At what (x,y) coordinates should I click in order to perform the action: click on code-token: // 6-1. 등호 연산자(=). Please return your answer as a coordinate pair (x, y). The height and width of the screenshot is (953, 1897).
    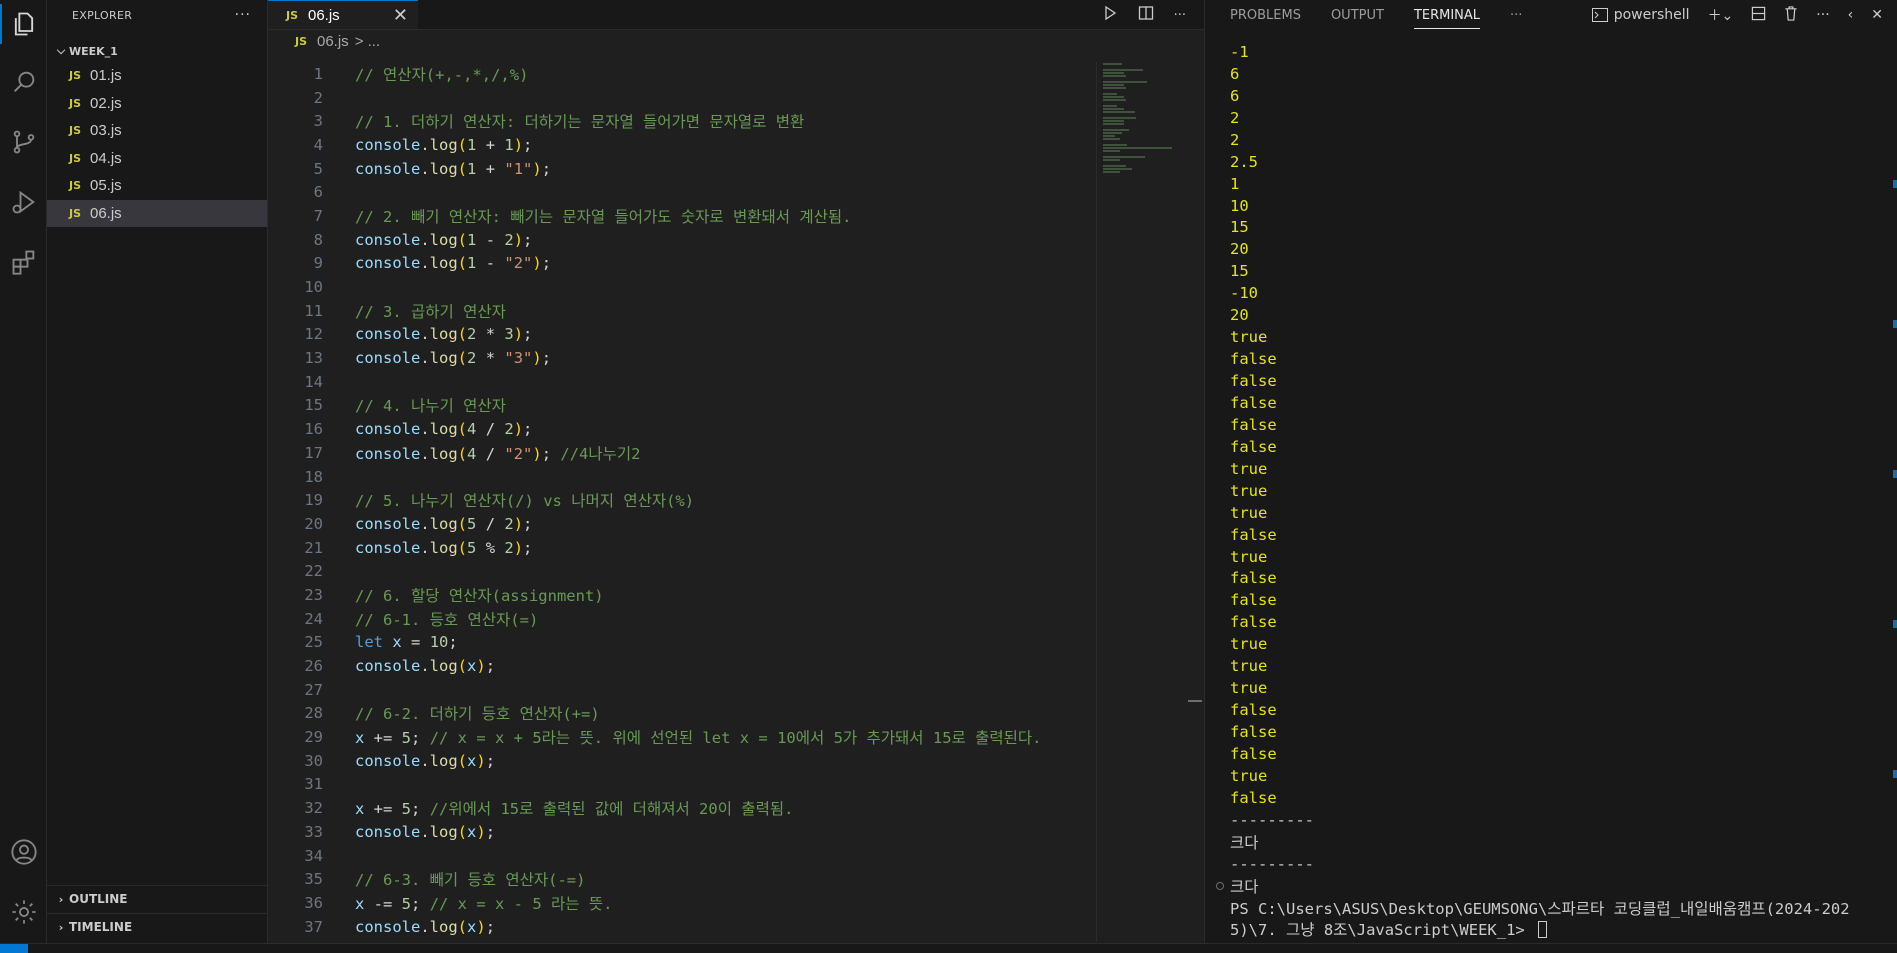
    Looking at the image, I should click on (447, 619).